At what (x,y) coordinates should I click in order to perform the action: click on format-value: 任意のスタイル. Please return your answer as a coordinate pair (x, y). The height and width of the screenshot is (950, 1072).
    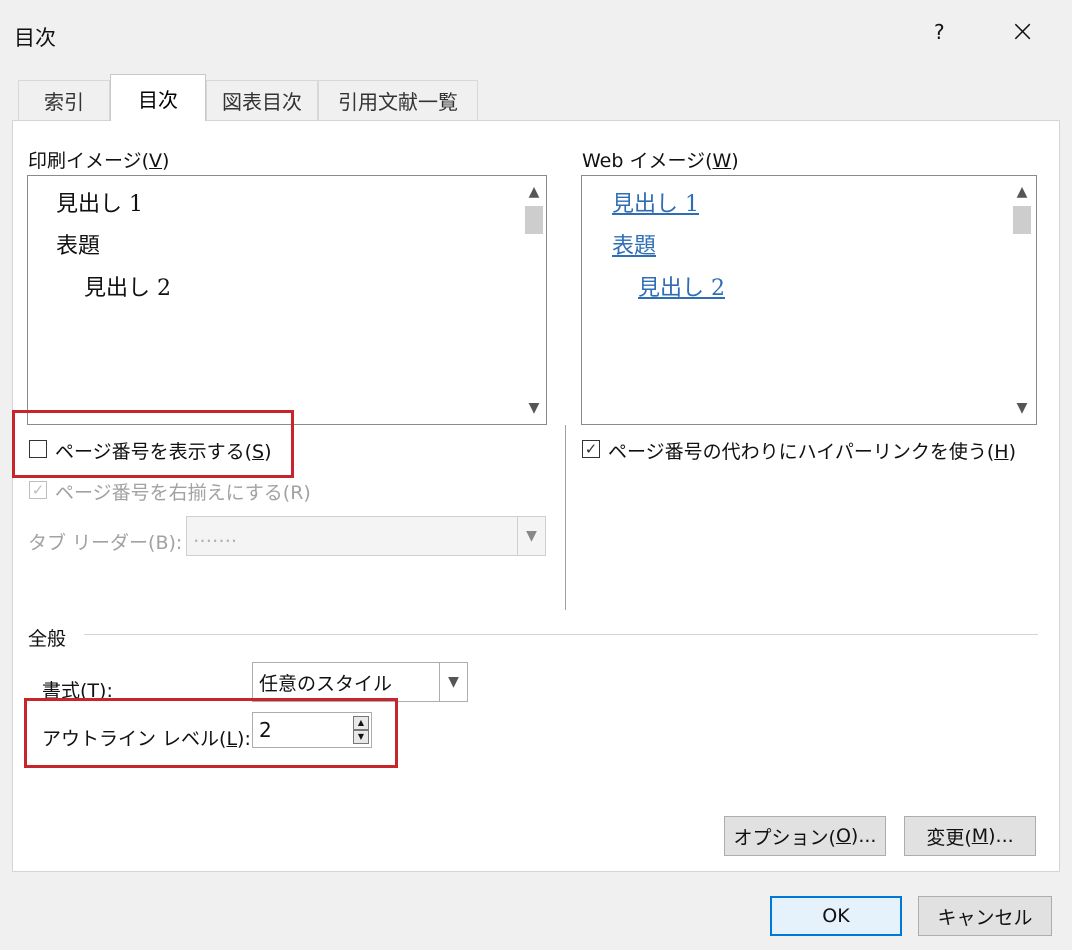
    Looking at the image, I should click on (326, 683).